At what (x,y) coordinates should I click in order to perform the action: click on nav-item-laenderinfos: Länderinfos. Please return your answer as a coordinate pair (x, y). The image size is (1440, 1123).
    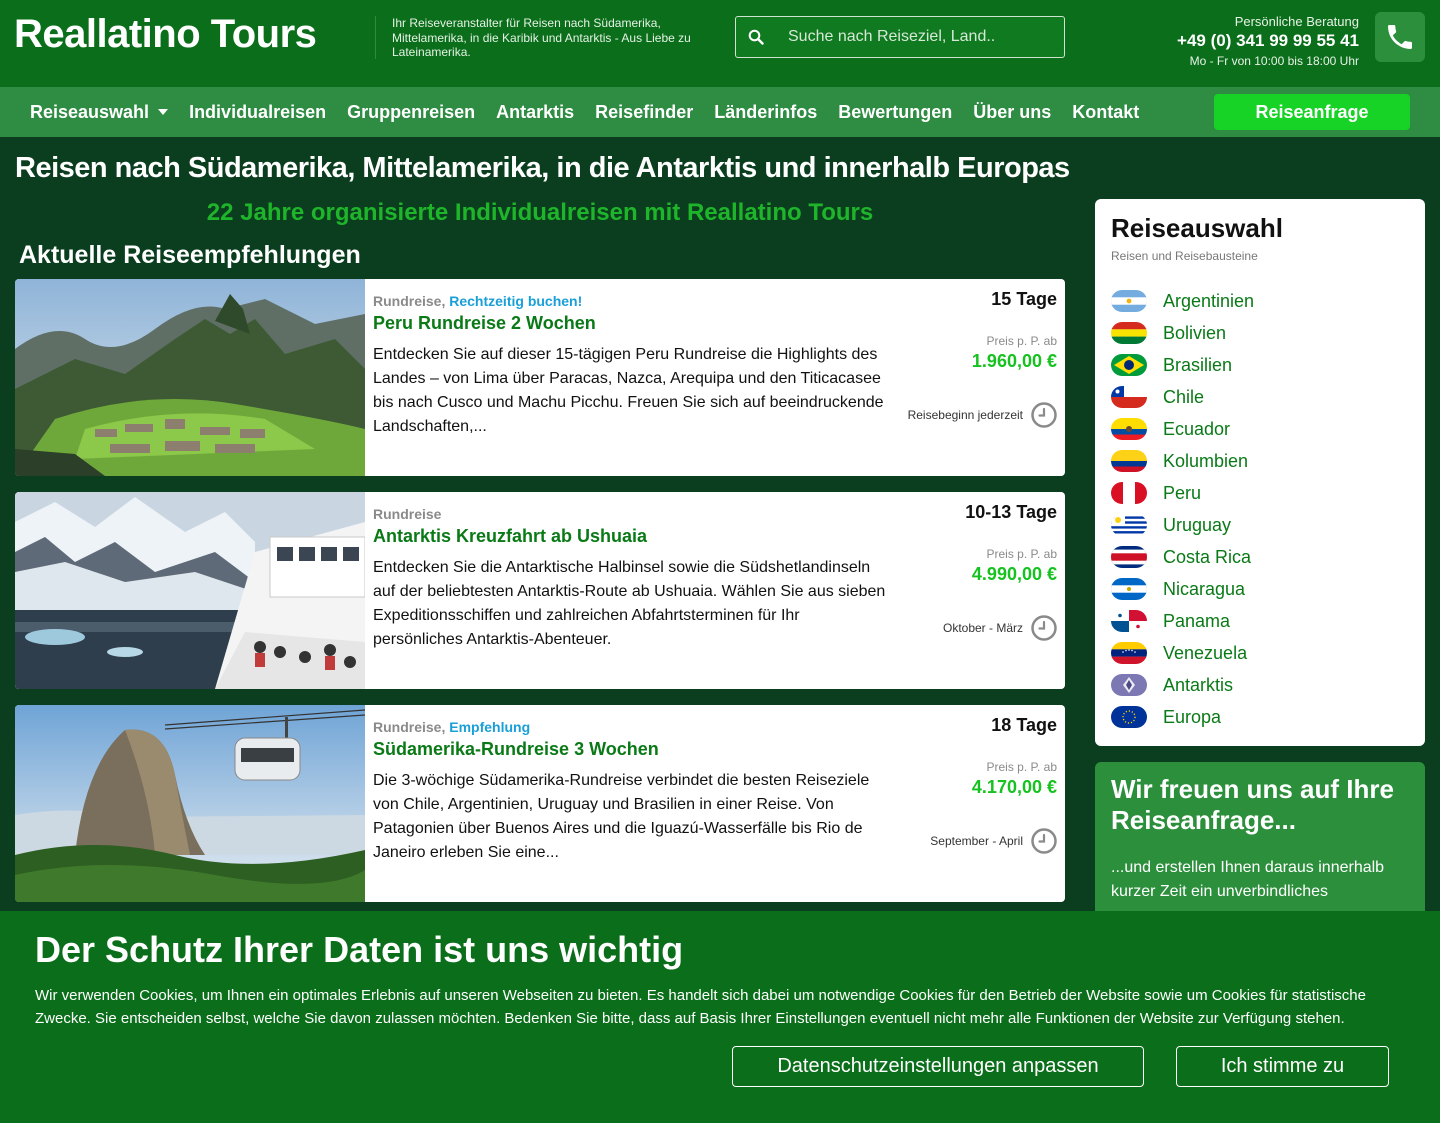
    Looking at the image, I should click on (765, 112).